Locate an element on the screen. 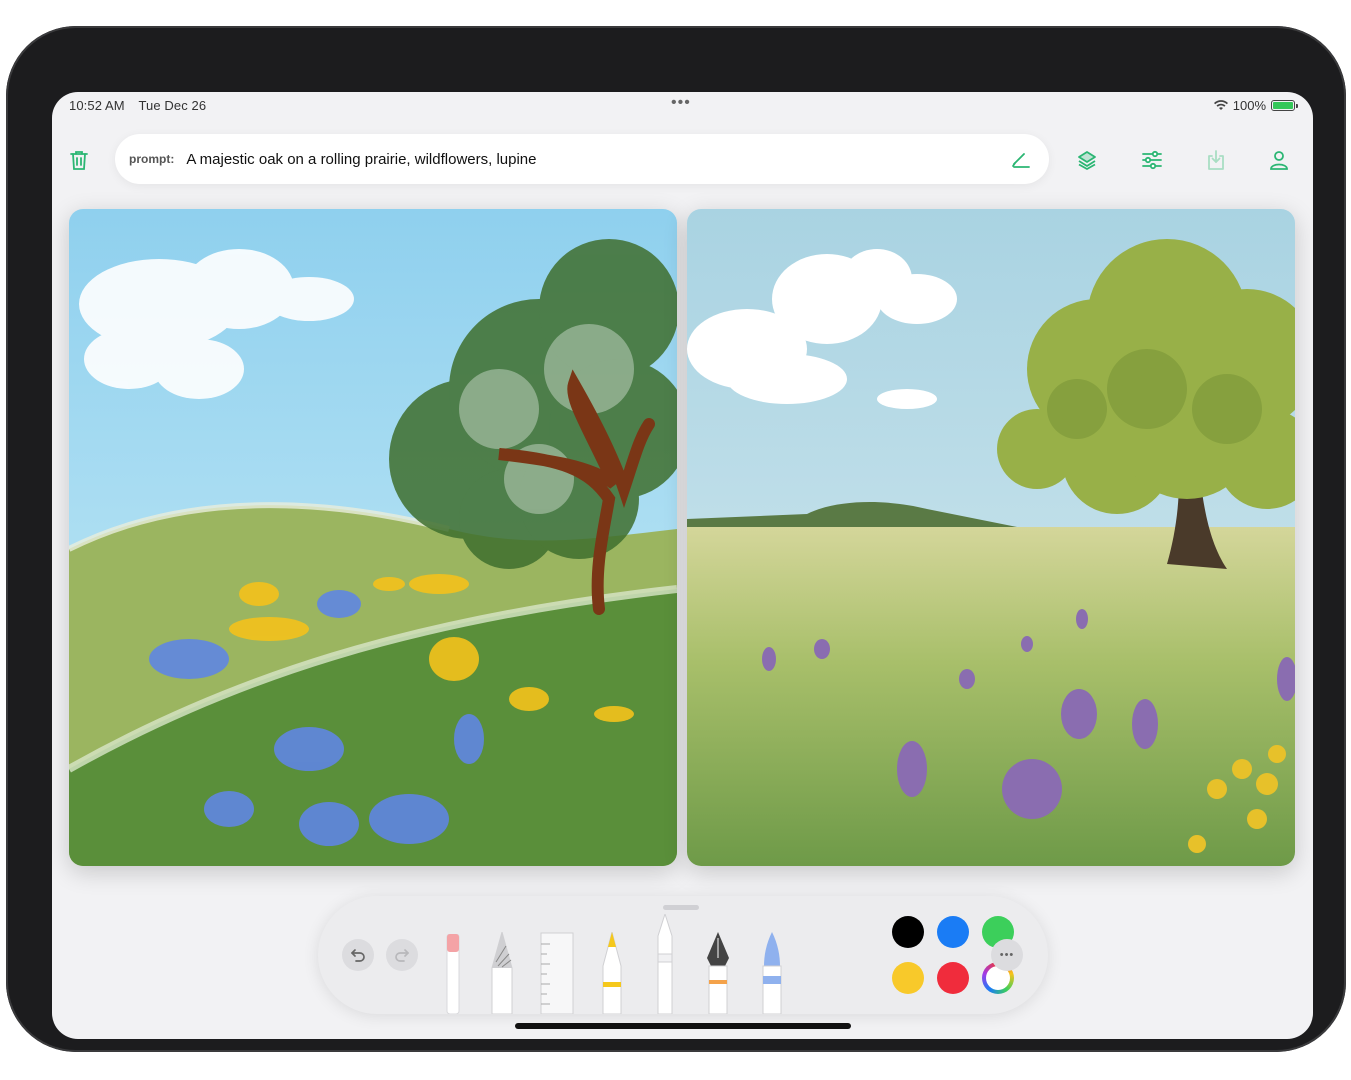  pencil-edit-icon is located at coordinates (1021, 159).